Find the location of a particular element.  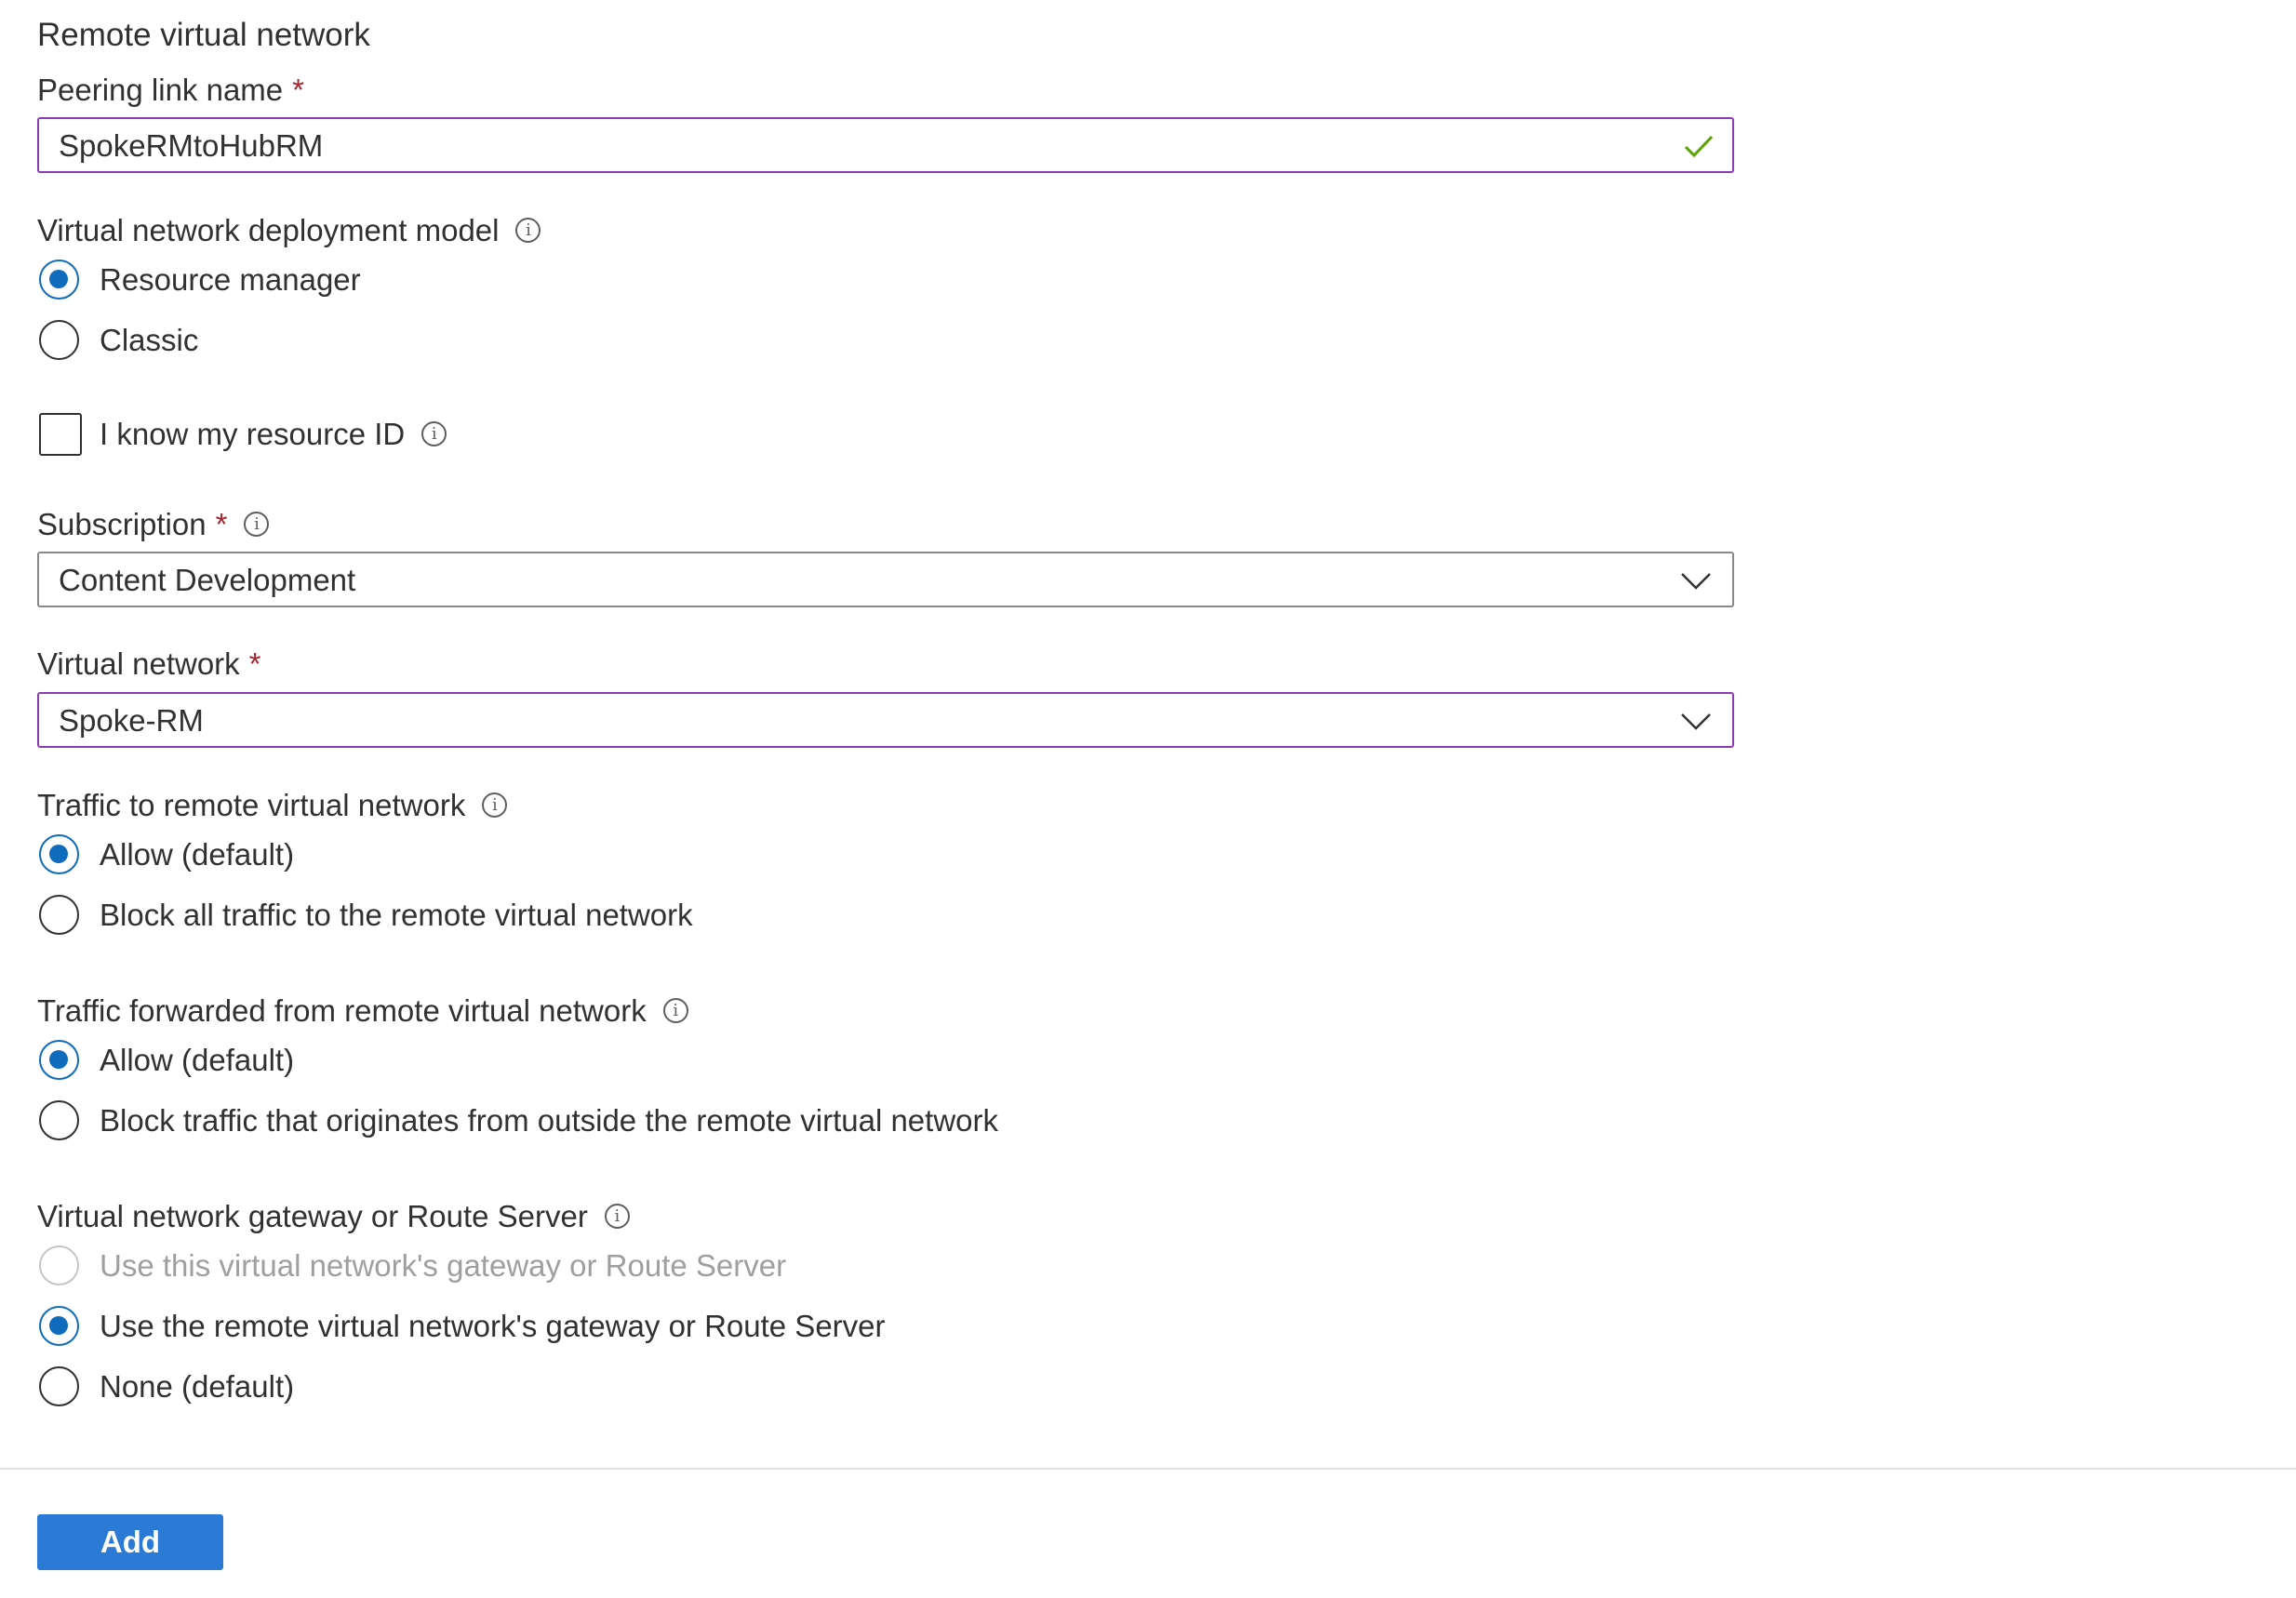

traffic-to-remote-label: Traffic to remote virtual network is located at coordinates (251, 805).